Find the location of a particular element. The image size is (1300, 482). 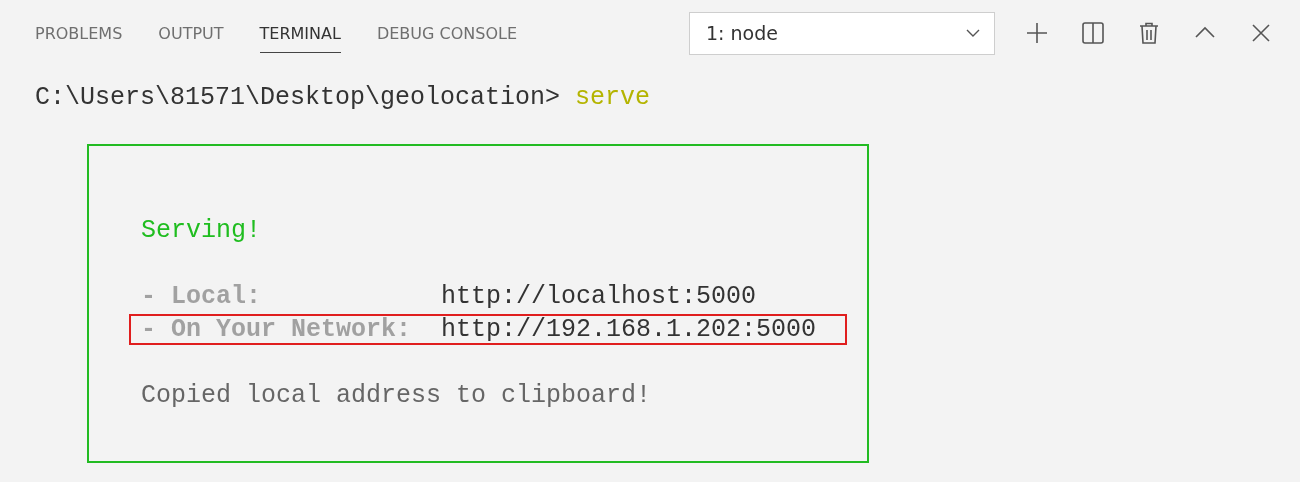

status-text: Copied local address to clipboard! is located at coordinates (396, 395).